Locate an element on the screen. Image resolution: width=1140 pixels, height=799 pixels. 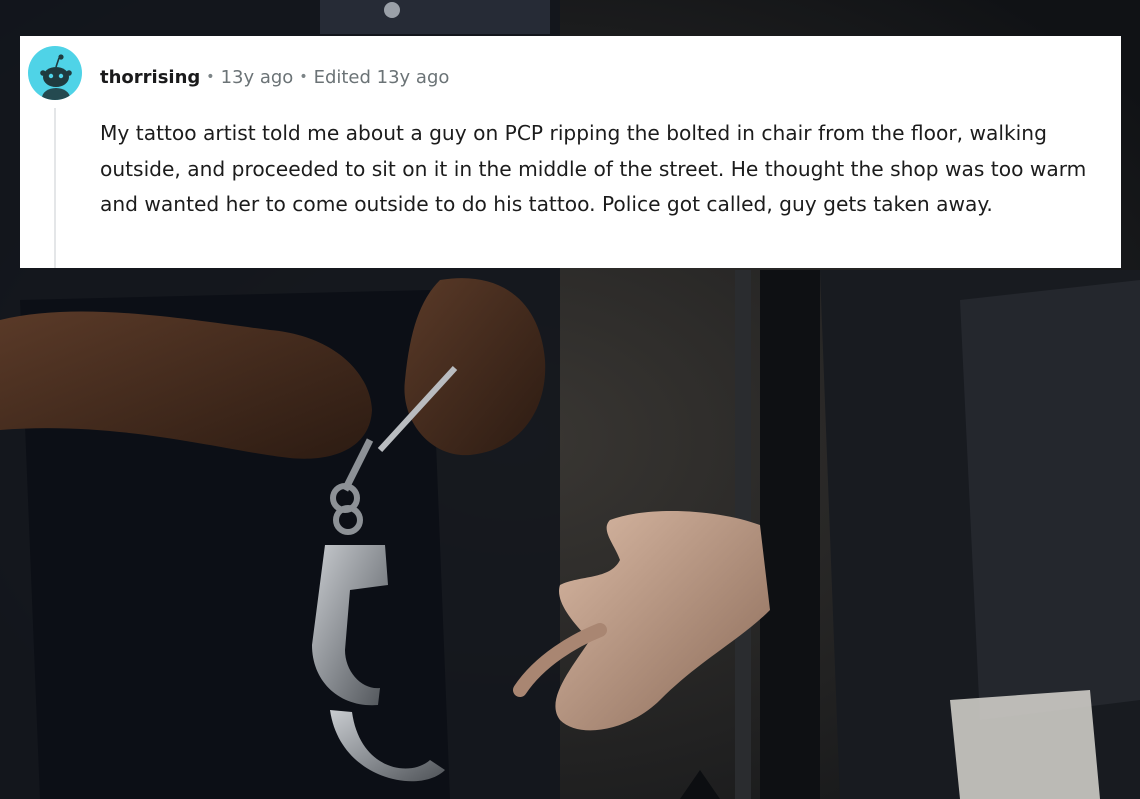
comment-meta: thorrising • 13y ago • Edited 13y ago is located at coordinates (274, 77).